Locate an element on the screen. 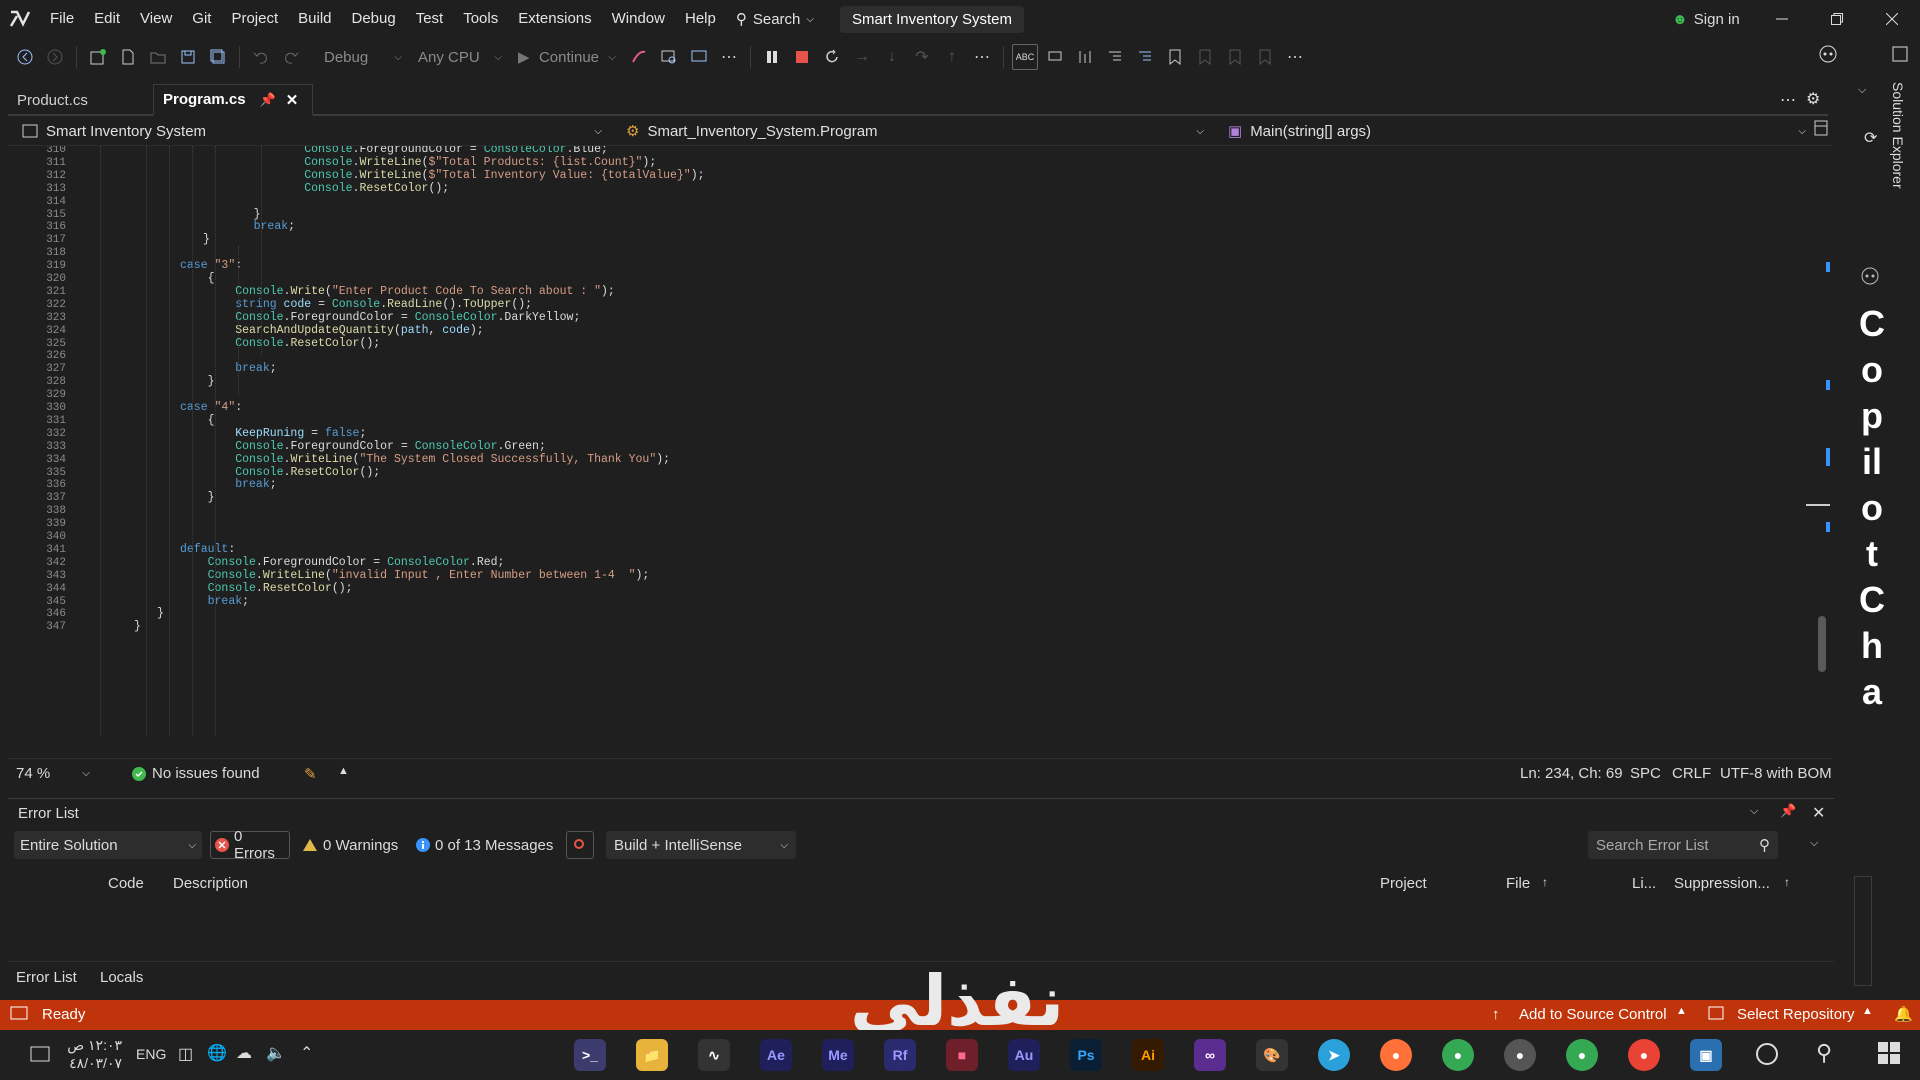 The width and height of the screenshot is (1920, 1080). language-indicator: ENG is located at coordinates (151, 1054).